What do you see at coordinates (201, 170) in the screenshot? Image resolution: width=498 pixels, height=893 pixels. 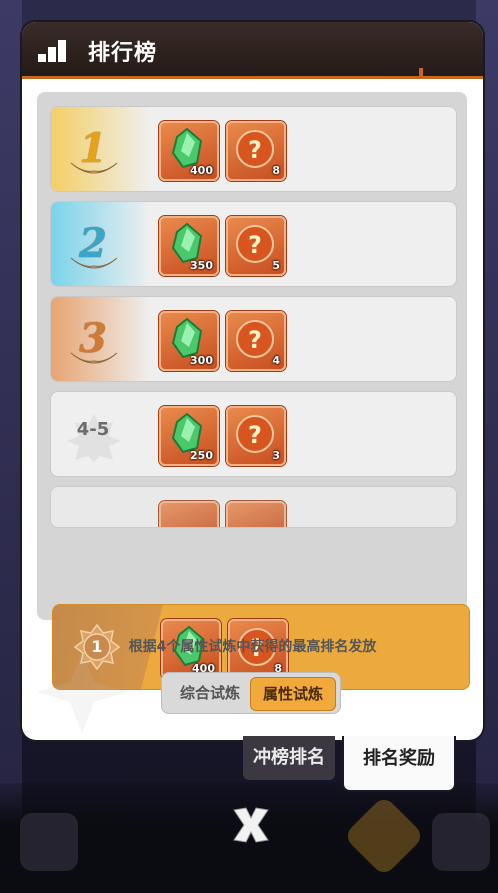 I see `gem-count: 400` at bounding box center [201, 170].